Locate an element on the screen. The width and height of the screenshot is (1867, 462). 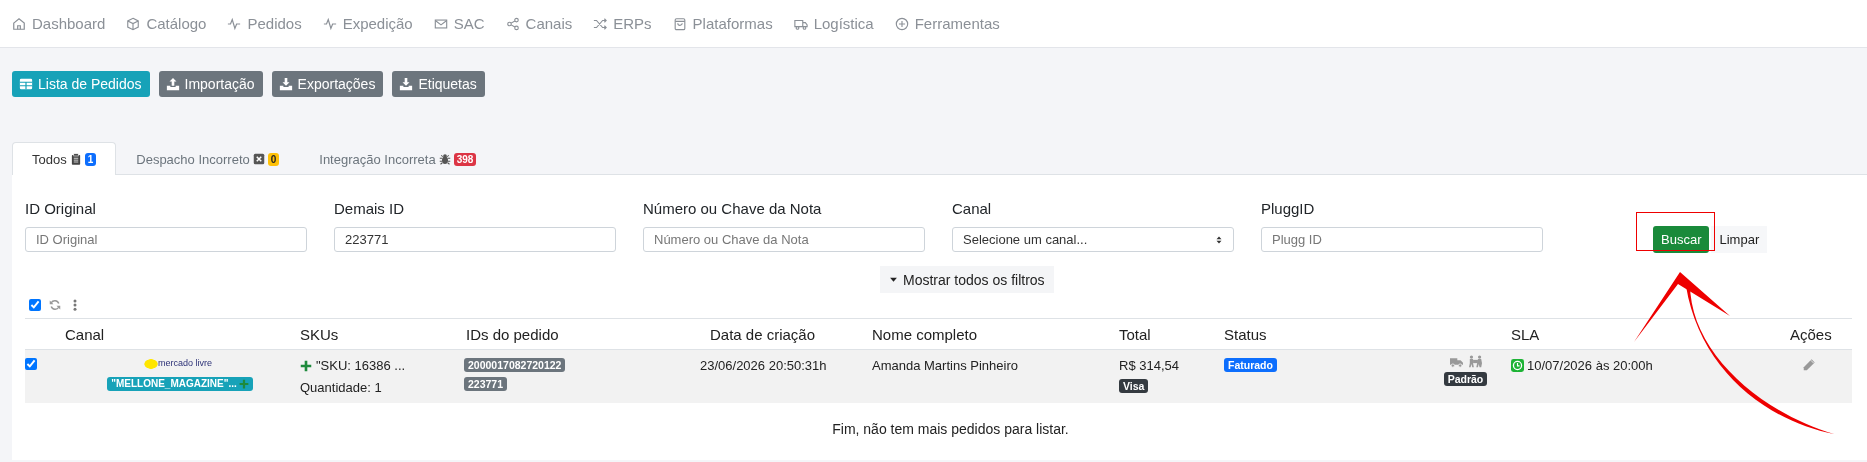
field-label: ID Original is located at coordinates (61, 209).